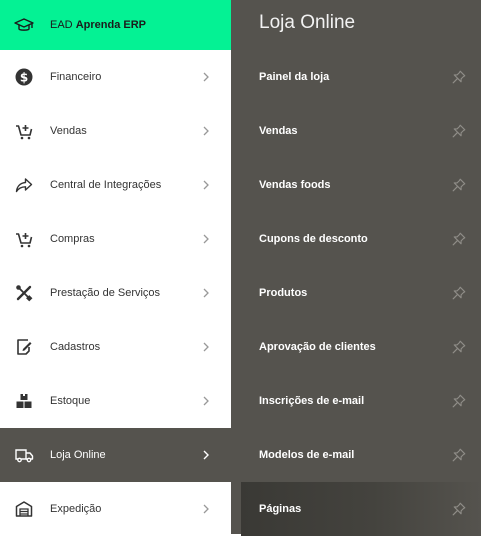 The height and width of the screenshot is (536, 481). What do you see at coordinates (307, 455) in the screenshot?
I see `submenu-item-label: Modelos de e-mail` at bounding box center [307, 455].